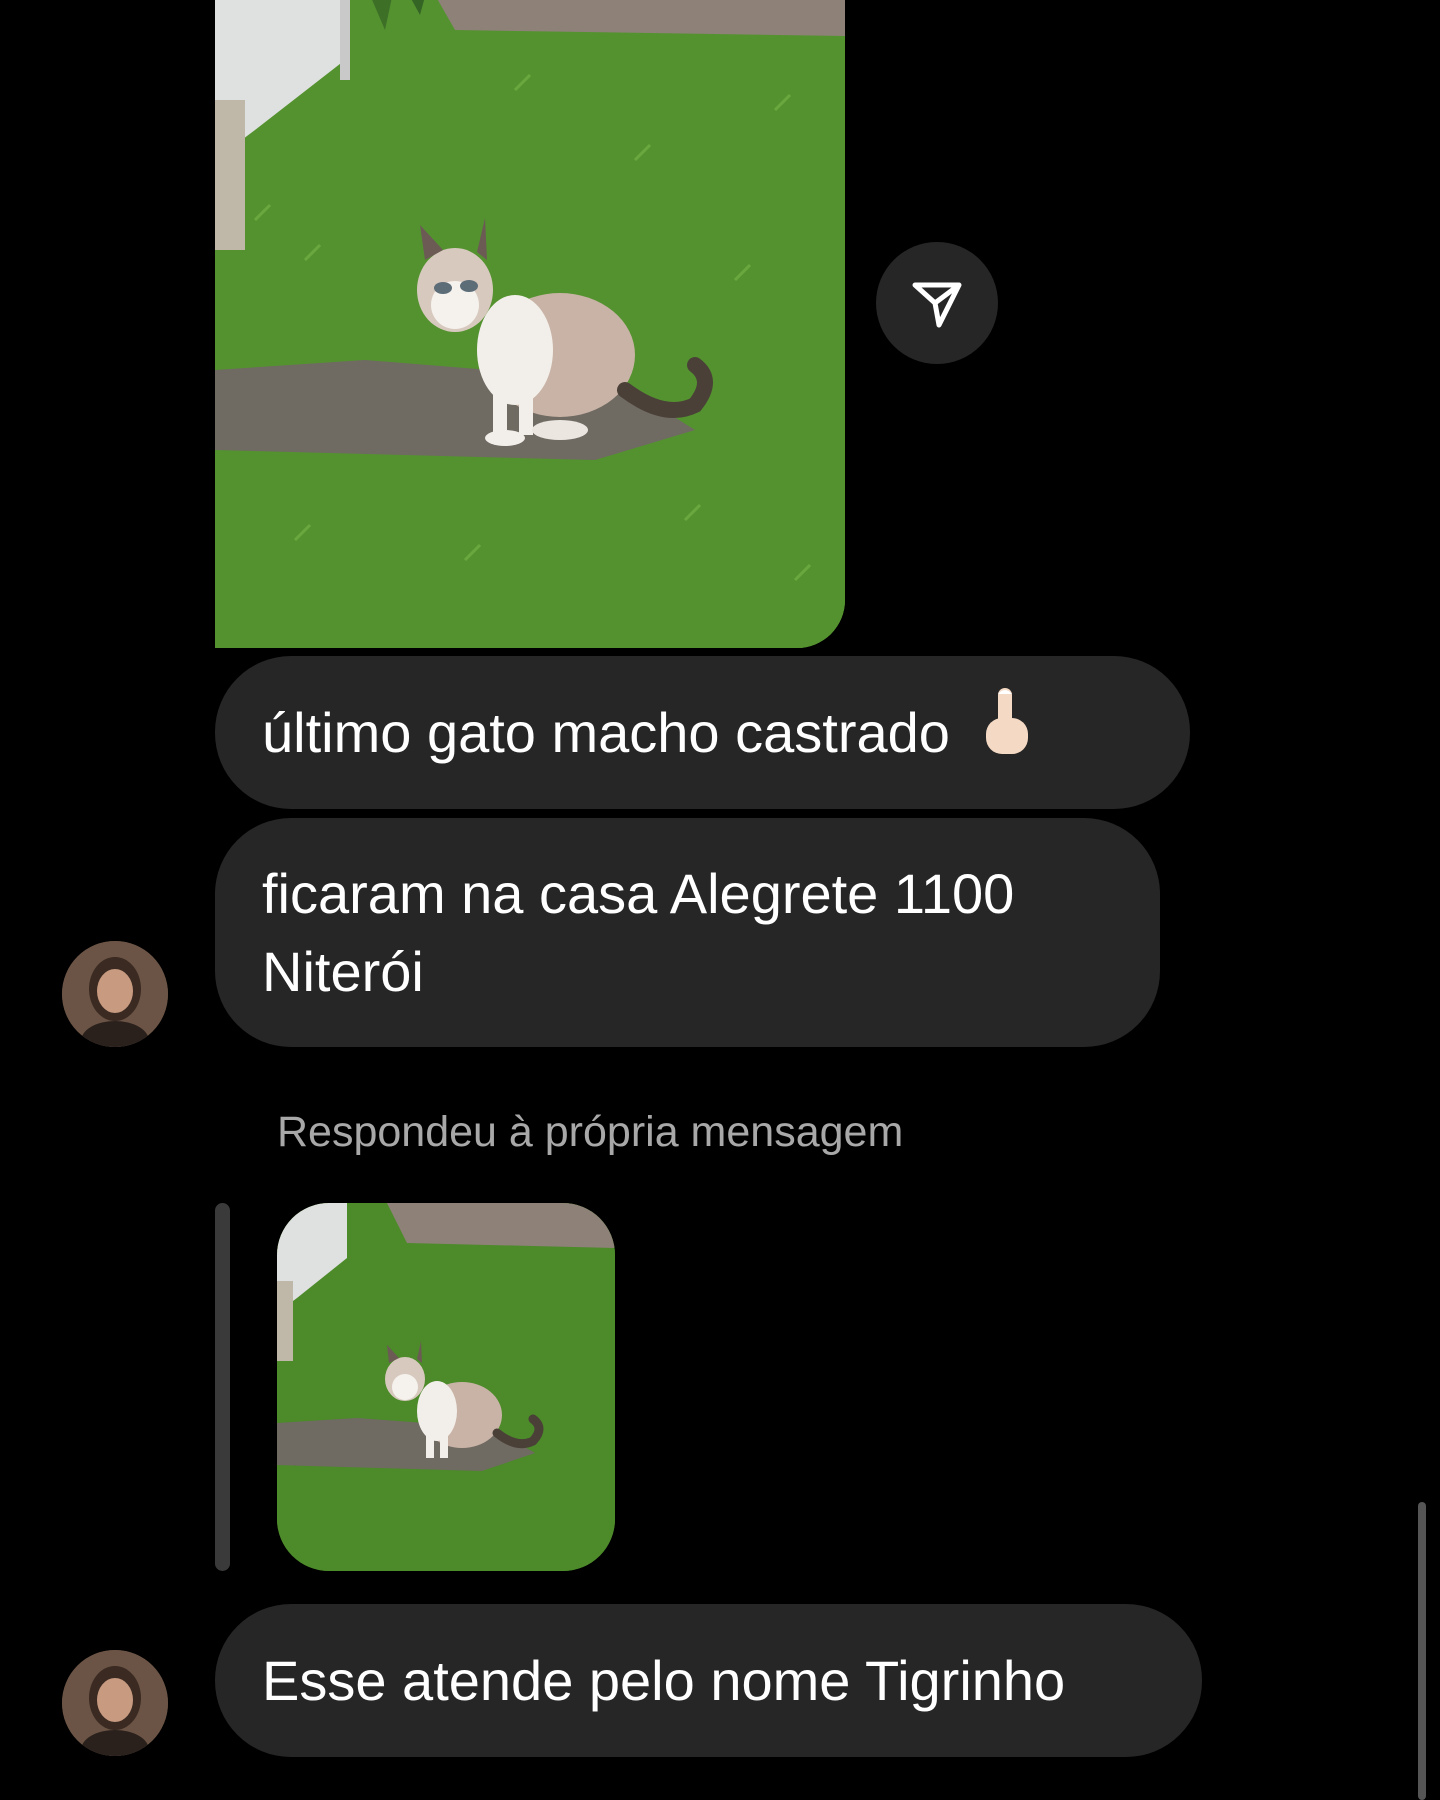 The image size is (1440, 1800). I want to click on scrollbar, so click(1422, 1651).